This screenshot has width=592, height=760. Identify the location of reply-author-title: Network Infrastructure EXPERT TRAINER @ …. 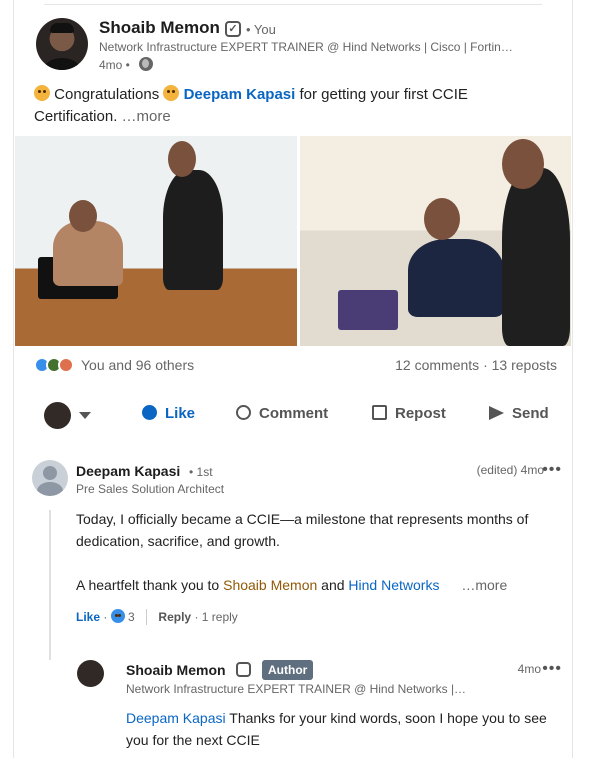
(296, 689).